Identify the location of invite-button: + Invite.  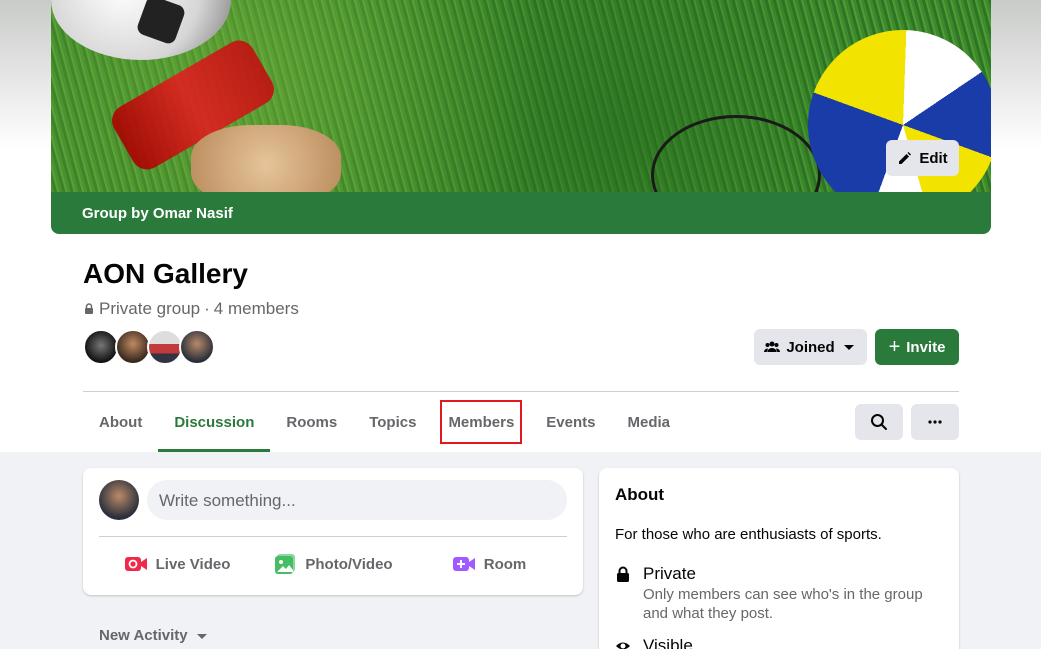
(917, 347).